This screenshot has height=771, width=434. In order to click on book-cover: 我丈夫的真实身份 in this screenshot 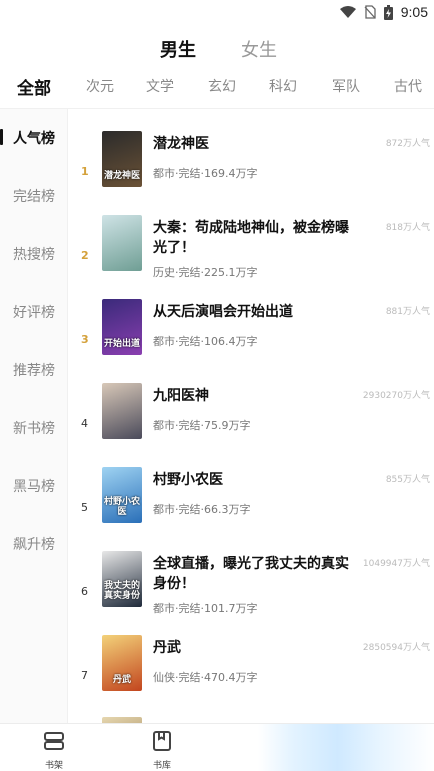, I will do `click(122, 579)`.